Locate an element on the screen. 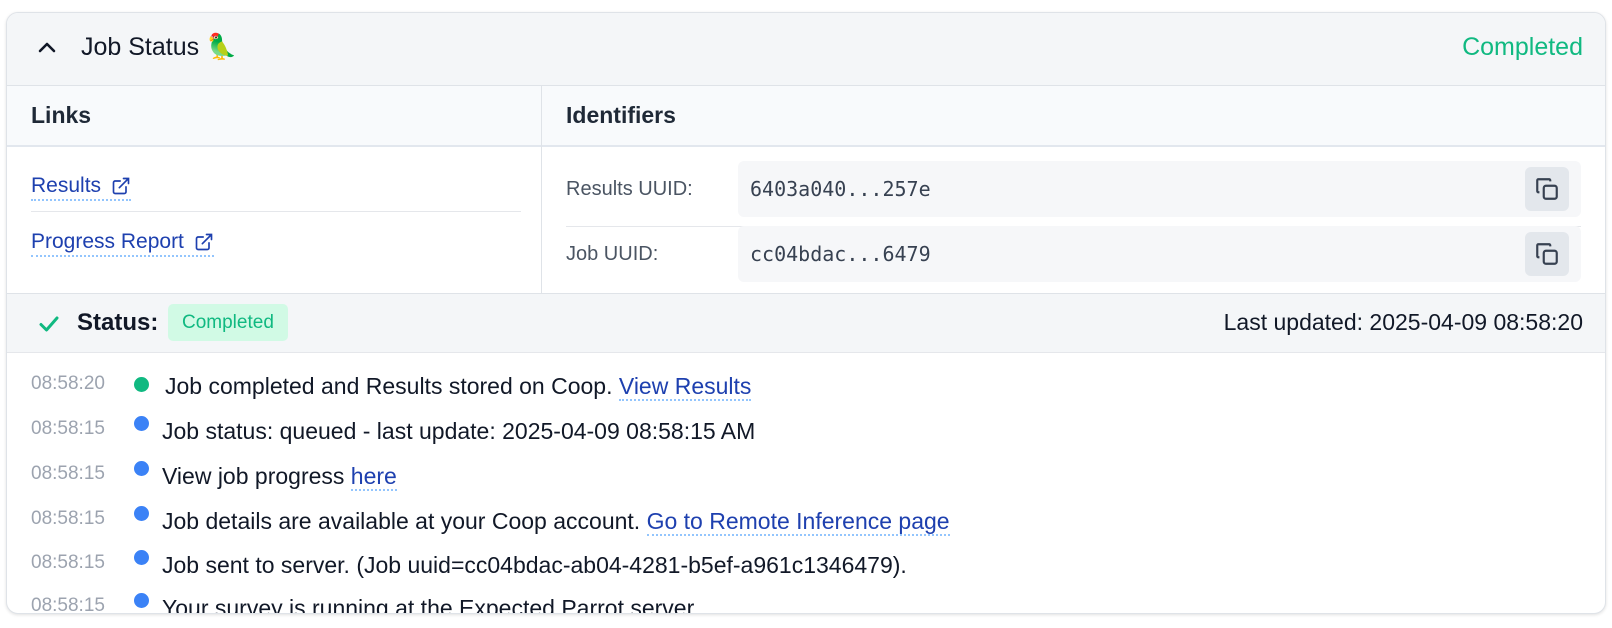 This screenshot has height=628, width=1612. copy-results-uuid-button is located at coordinates (1547, 189).